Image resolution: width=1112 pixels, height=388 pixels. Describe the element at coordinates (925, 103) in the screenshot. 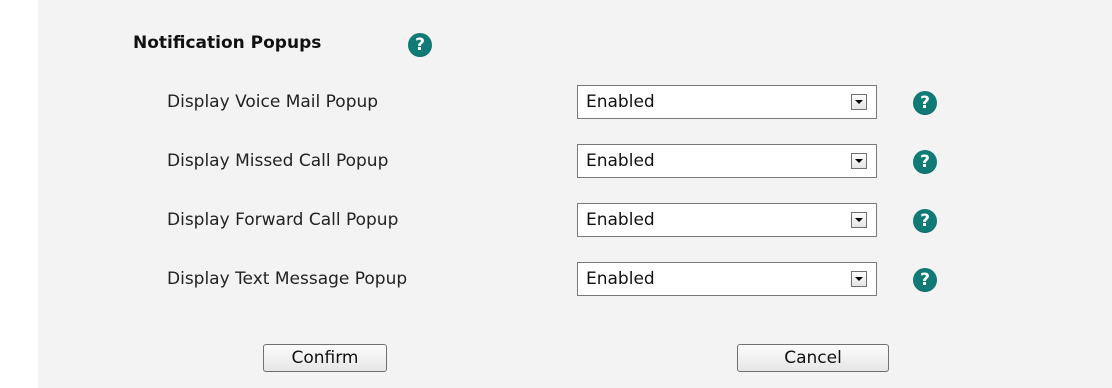

I see `voice-mail-help-icon: ?` at that location.